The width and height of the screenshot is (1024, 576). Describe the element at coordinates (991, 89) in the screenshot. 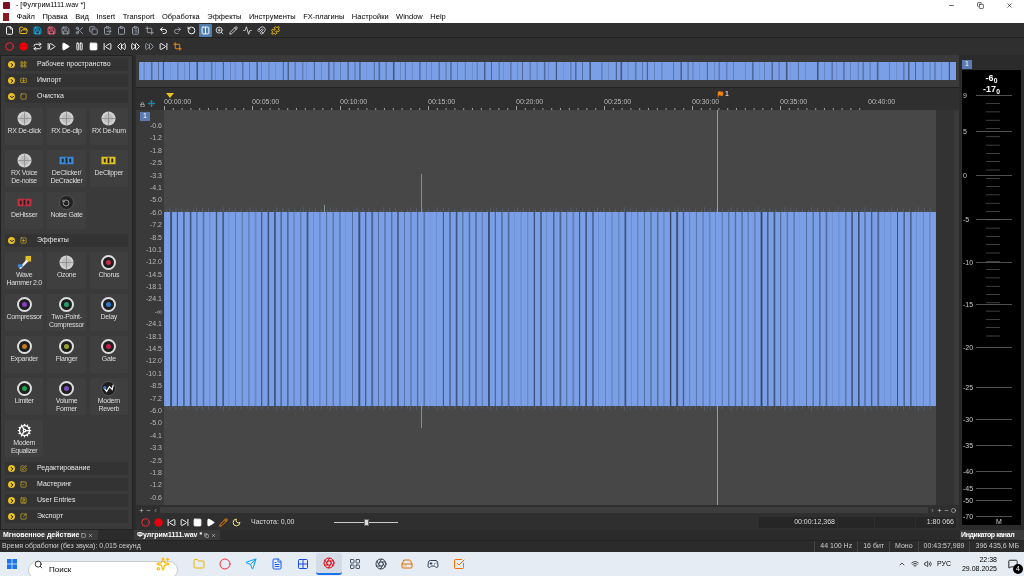

I see `peak-value: -17$_{0}$` at that location.